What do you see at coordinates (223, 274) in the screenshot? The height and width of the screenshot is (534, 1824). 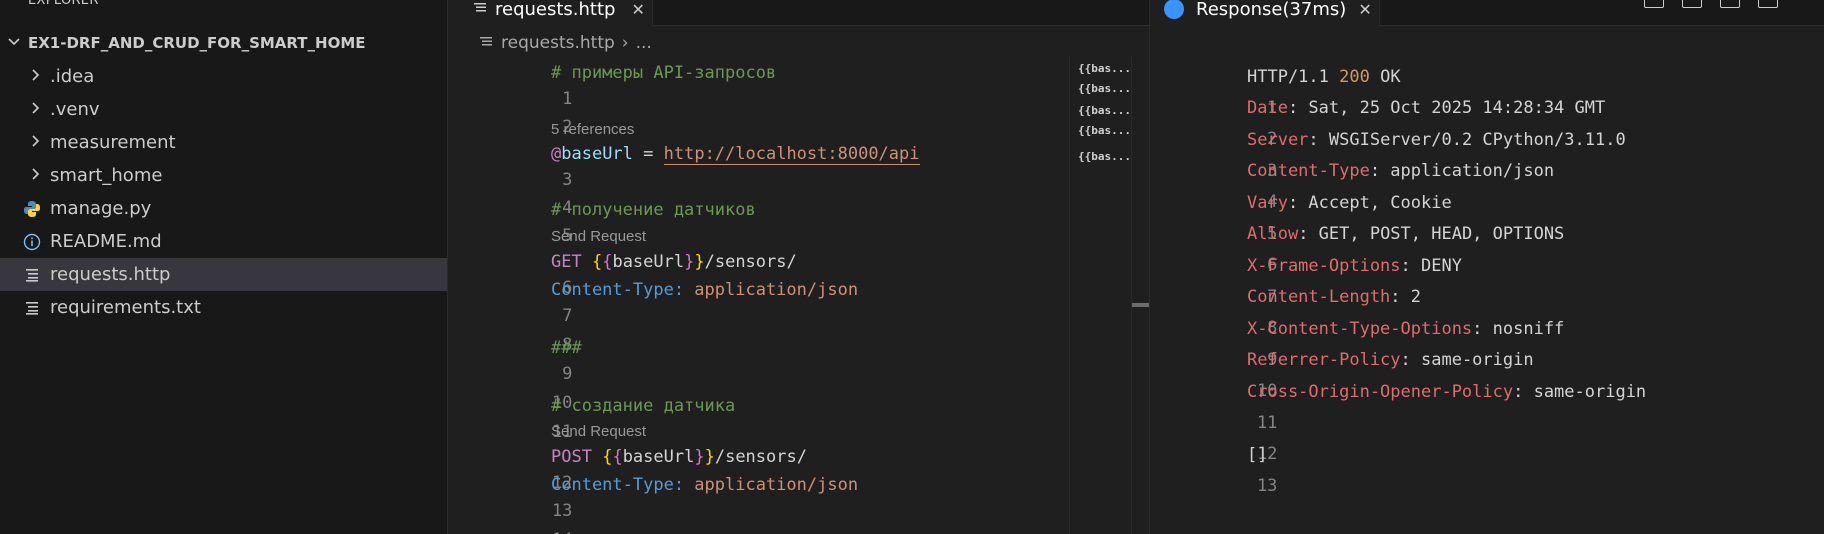 I see `tree-item-requests-http: requests.http` at bounding box center [223, 274].